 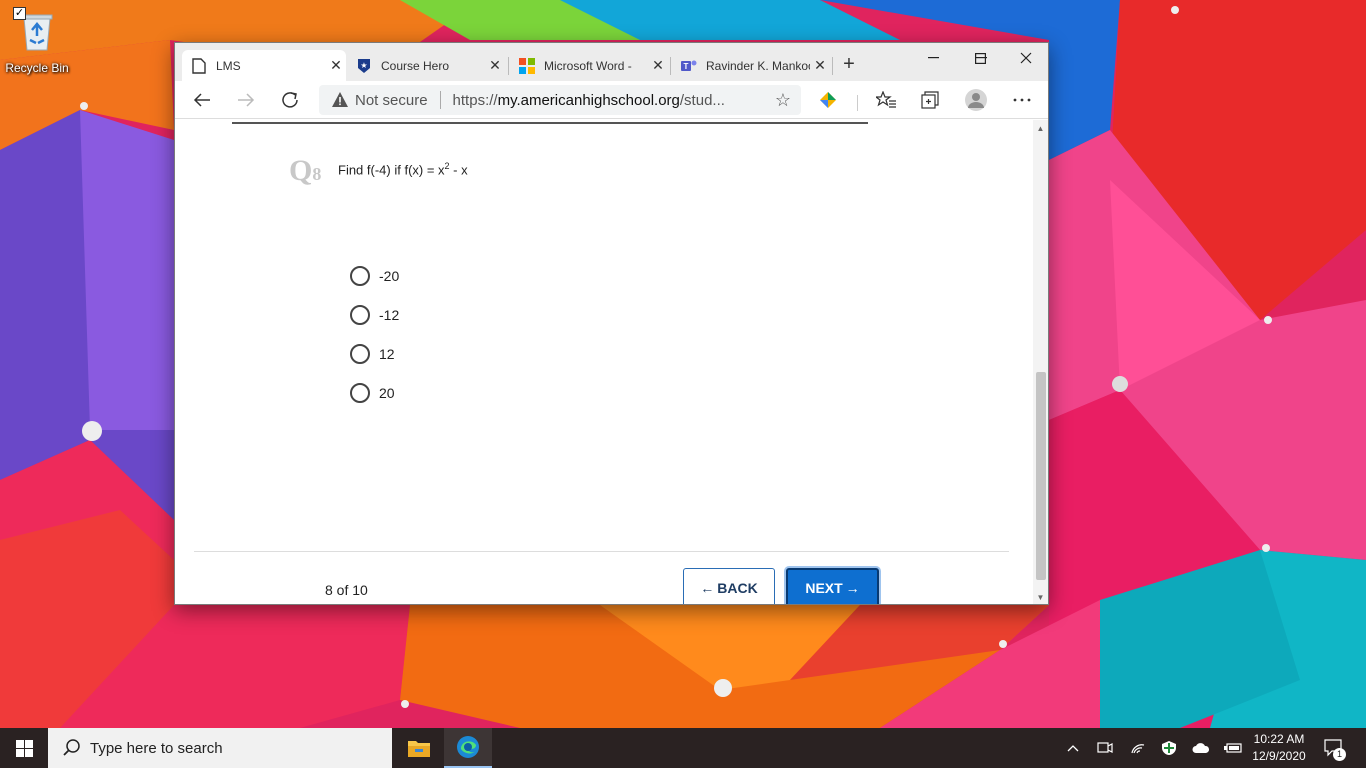 I want to click on battery-button, so click(x=1233, y=748).